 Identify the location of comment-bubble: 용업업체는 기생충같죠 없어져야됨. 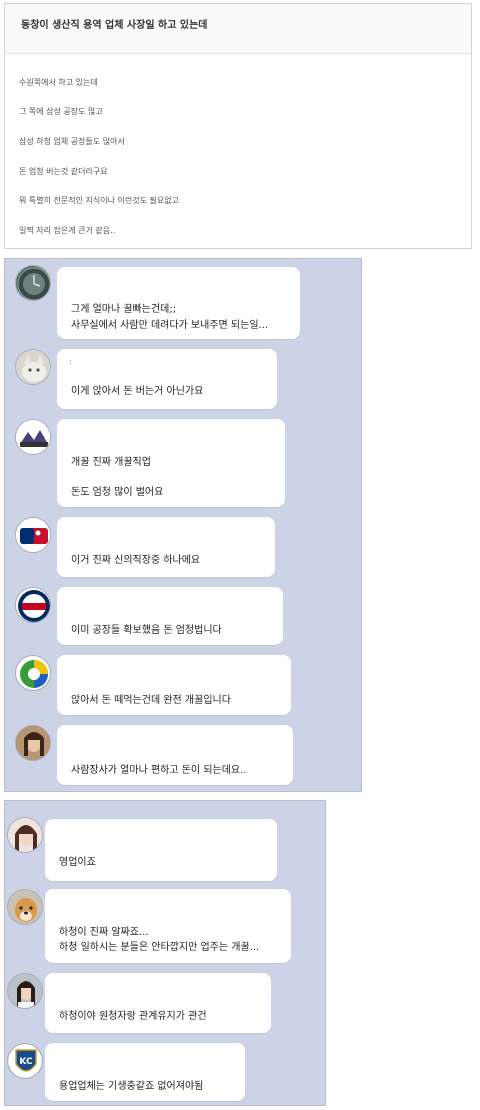
(145, 1072).